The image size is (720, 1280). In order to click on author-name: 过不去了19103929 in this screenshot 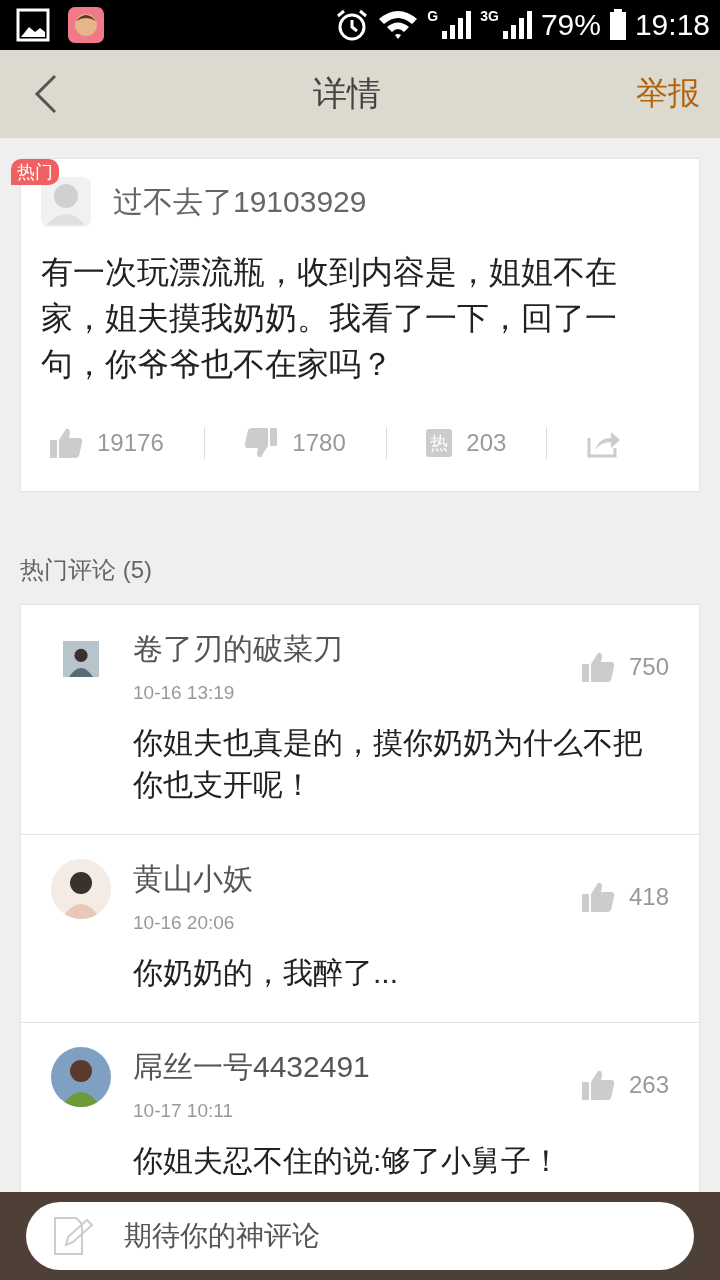, I will do `click(240, 201)`.